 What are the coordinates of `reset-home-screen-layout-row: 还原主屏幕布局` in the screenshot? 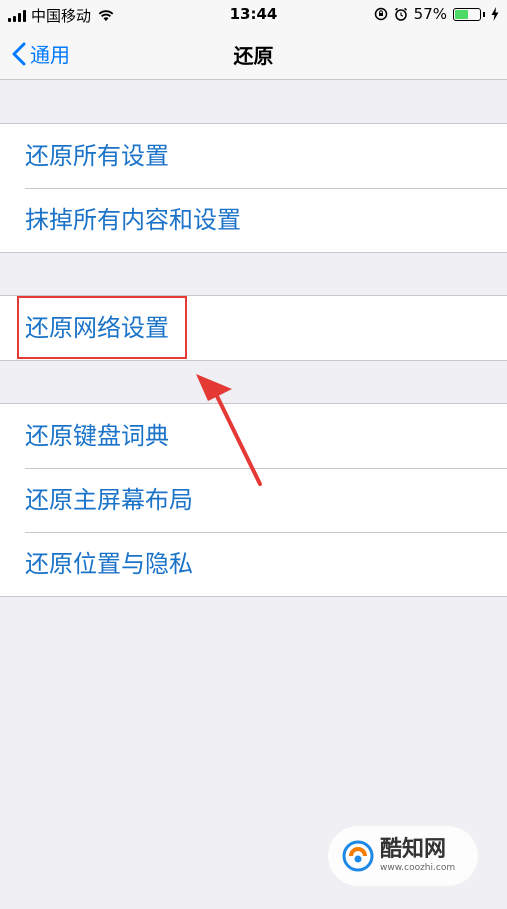 It's located at (253, 500).